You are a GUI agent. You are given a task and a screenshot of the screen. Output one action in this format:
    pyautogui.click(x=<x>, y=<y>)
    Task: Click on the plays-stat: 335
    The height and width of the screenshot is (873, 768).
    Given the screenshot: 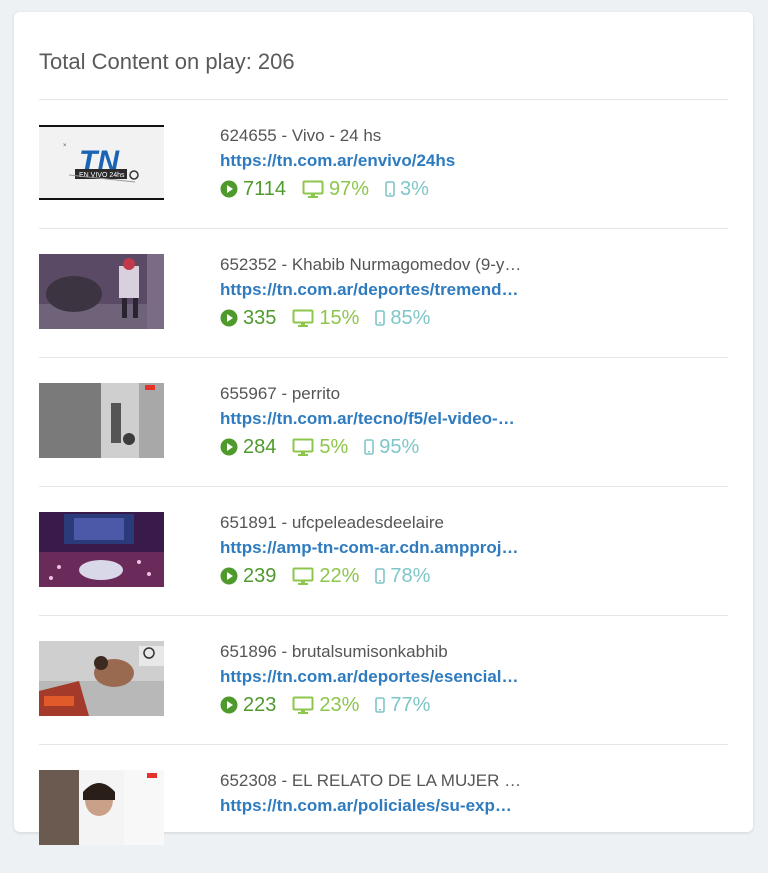 What is the action you would take?
    pyautogui.click(x=248, y=318)
    